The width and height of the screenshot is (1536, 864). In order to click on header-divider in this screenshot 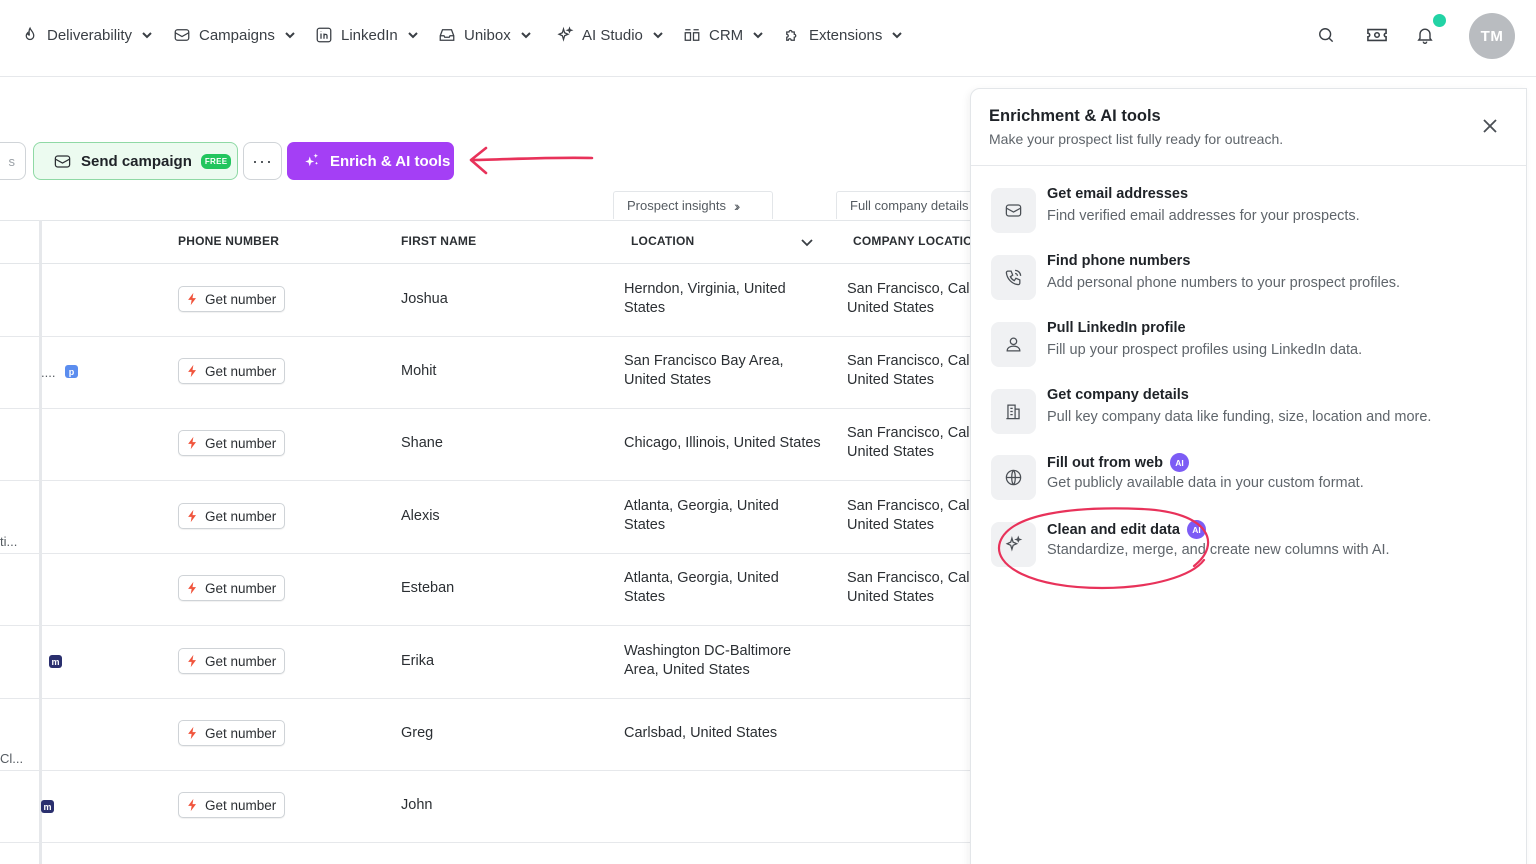, I will do `click(485, 263)`.